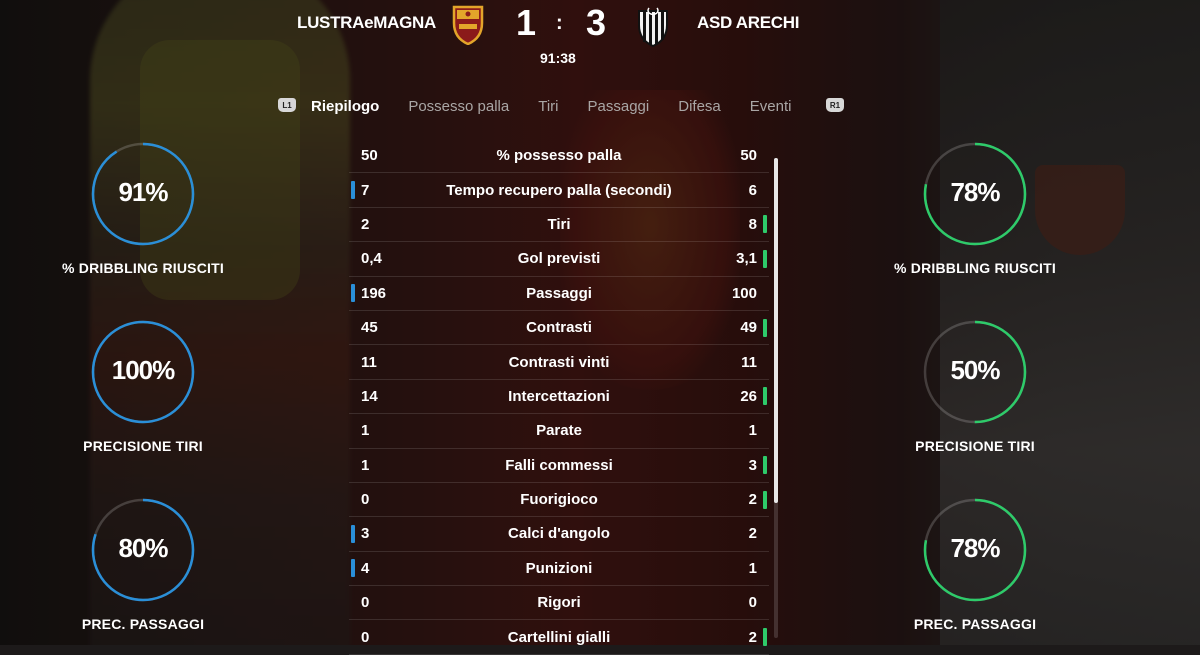 This screenshot has height=655, width=1200. What do you see at coordinates (143, 370) in the screenshot?
I see `ring-value: 100%` at bounding box center [143, 370].